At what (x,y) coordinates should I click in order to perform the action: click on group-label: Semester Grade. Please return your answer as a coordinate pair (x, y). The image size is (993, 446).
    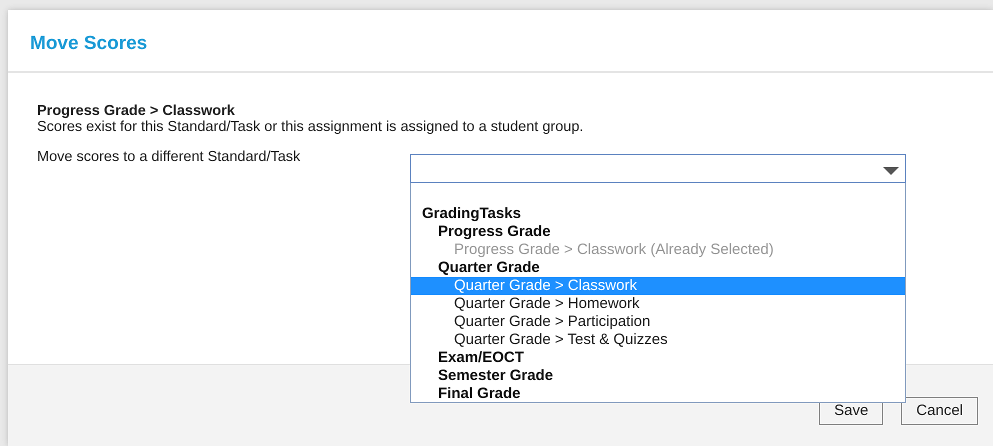
    Looking at the image, I should click on (495, 376).